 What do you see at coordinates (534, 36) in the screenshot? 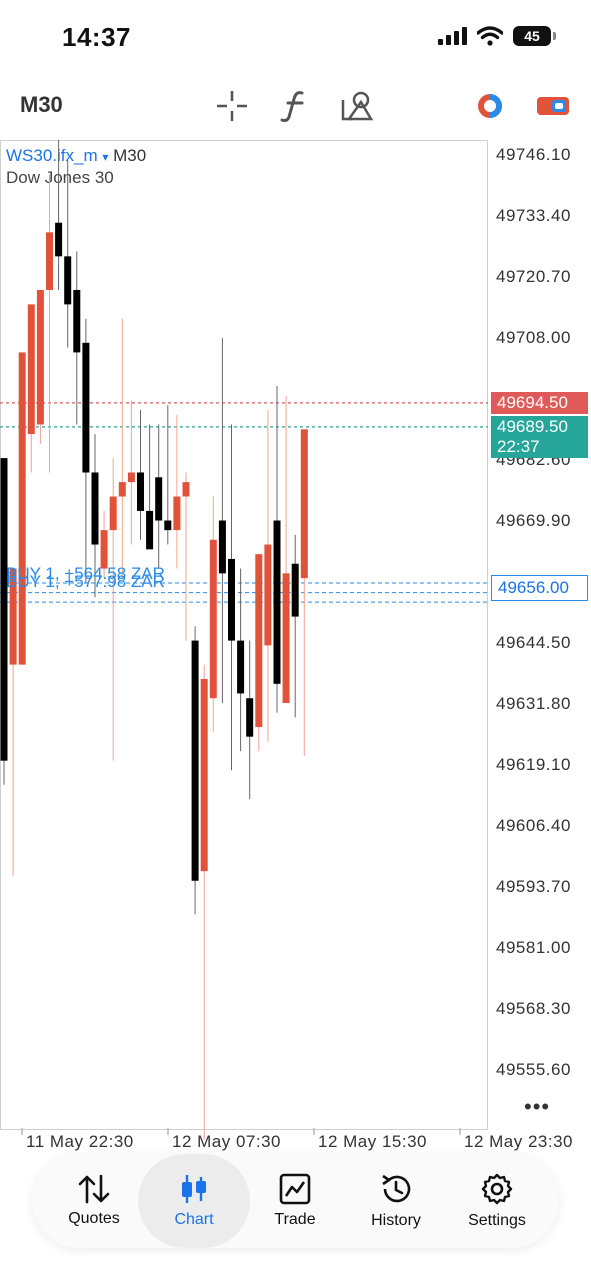
I see `battery-icon: 45` at bounding box center [534, 36].